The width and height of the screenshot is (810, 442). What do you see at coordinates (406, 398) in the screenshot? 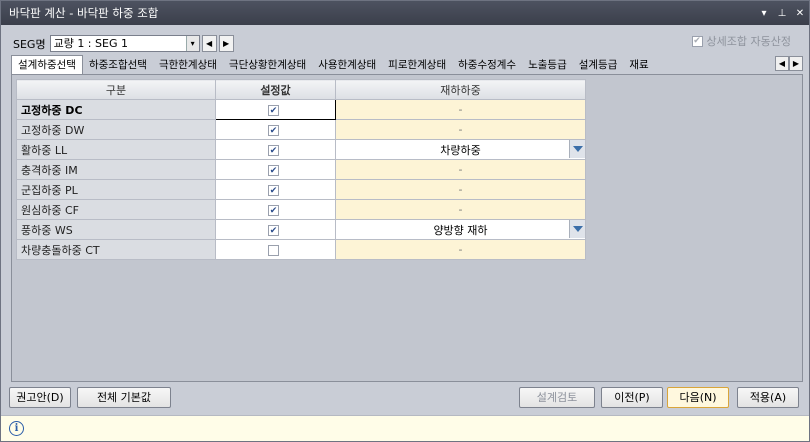
I see `button-bar: 권고안(D) 전체 기본값 설계검토 이전(P) 다음(N) 적용(A)` at bounding box center [406, 398].